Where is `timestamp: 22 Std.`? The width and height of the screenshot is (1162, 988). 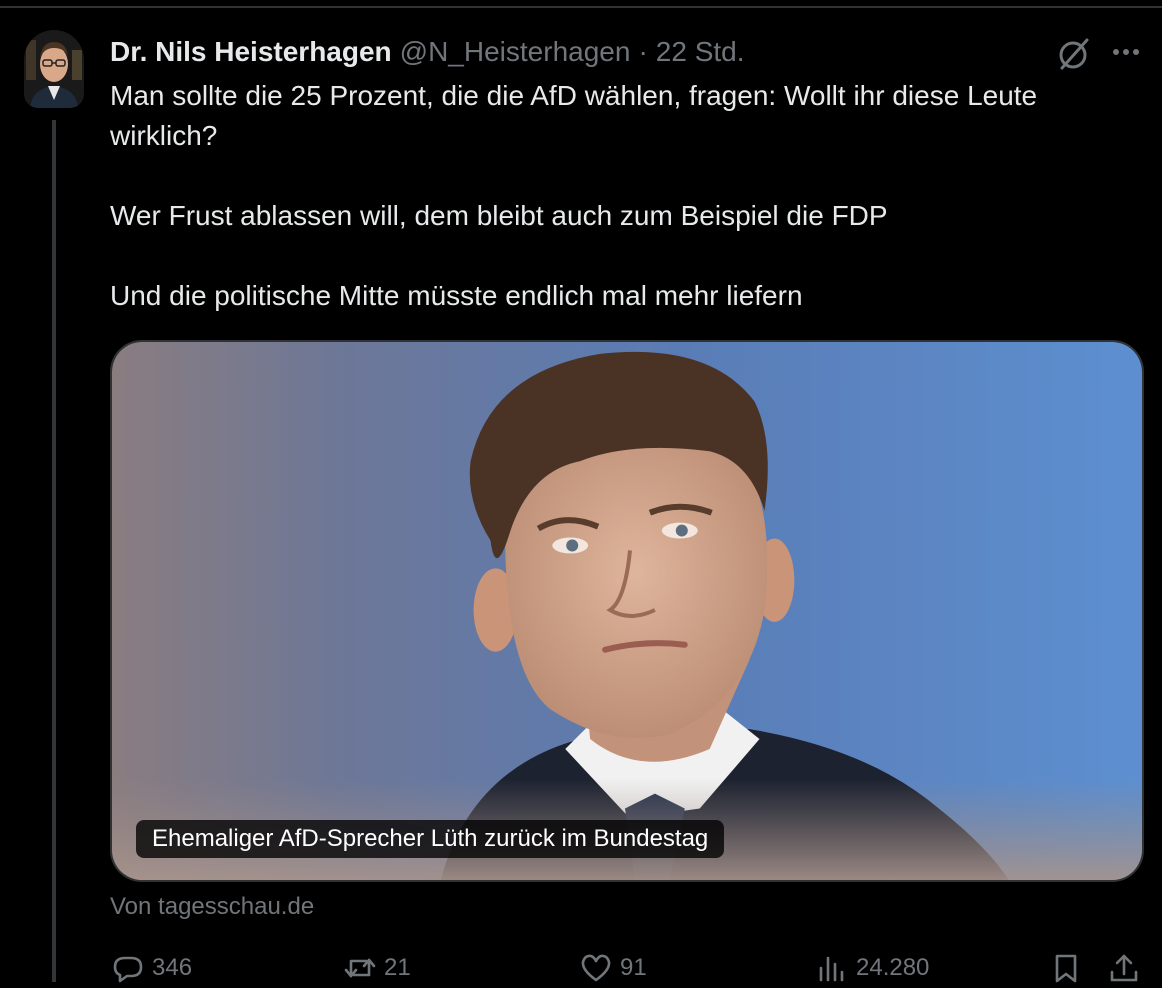 timestamp: 22 Std. is located at coordinates (700, 52).